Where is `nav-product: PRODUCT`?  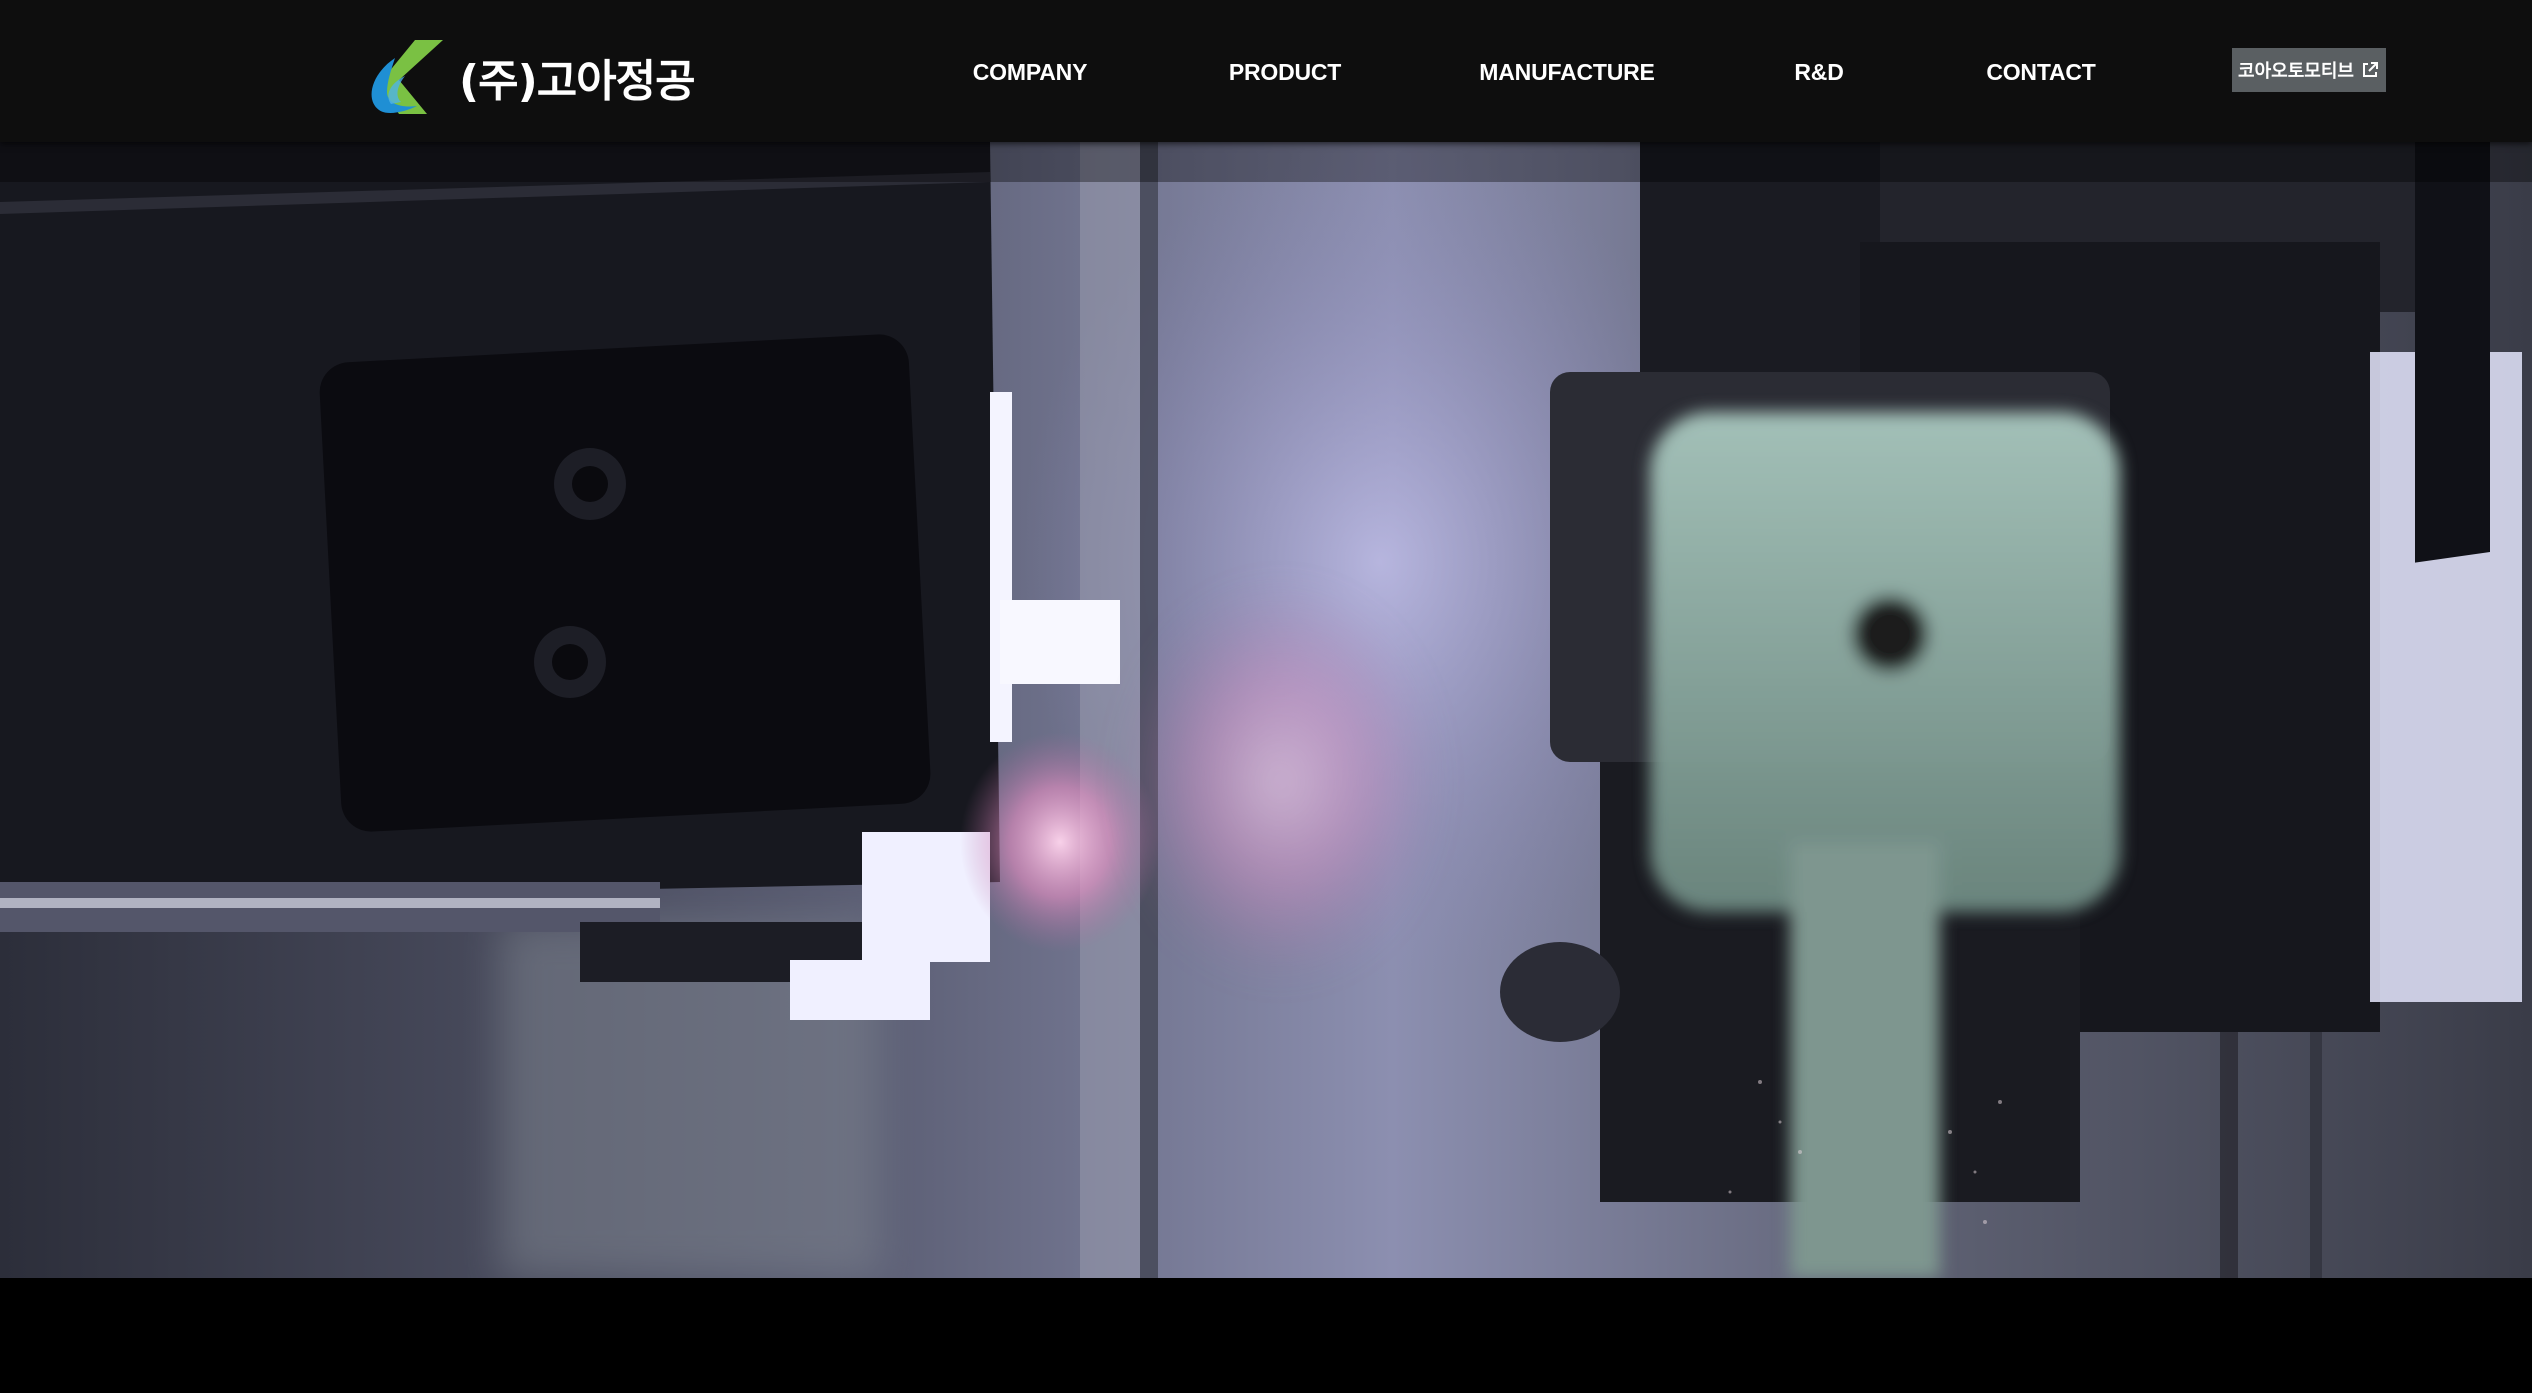
nav-product: PRODUCT is located at coordinates (1285, 72).